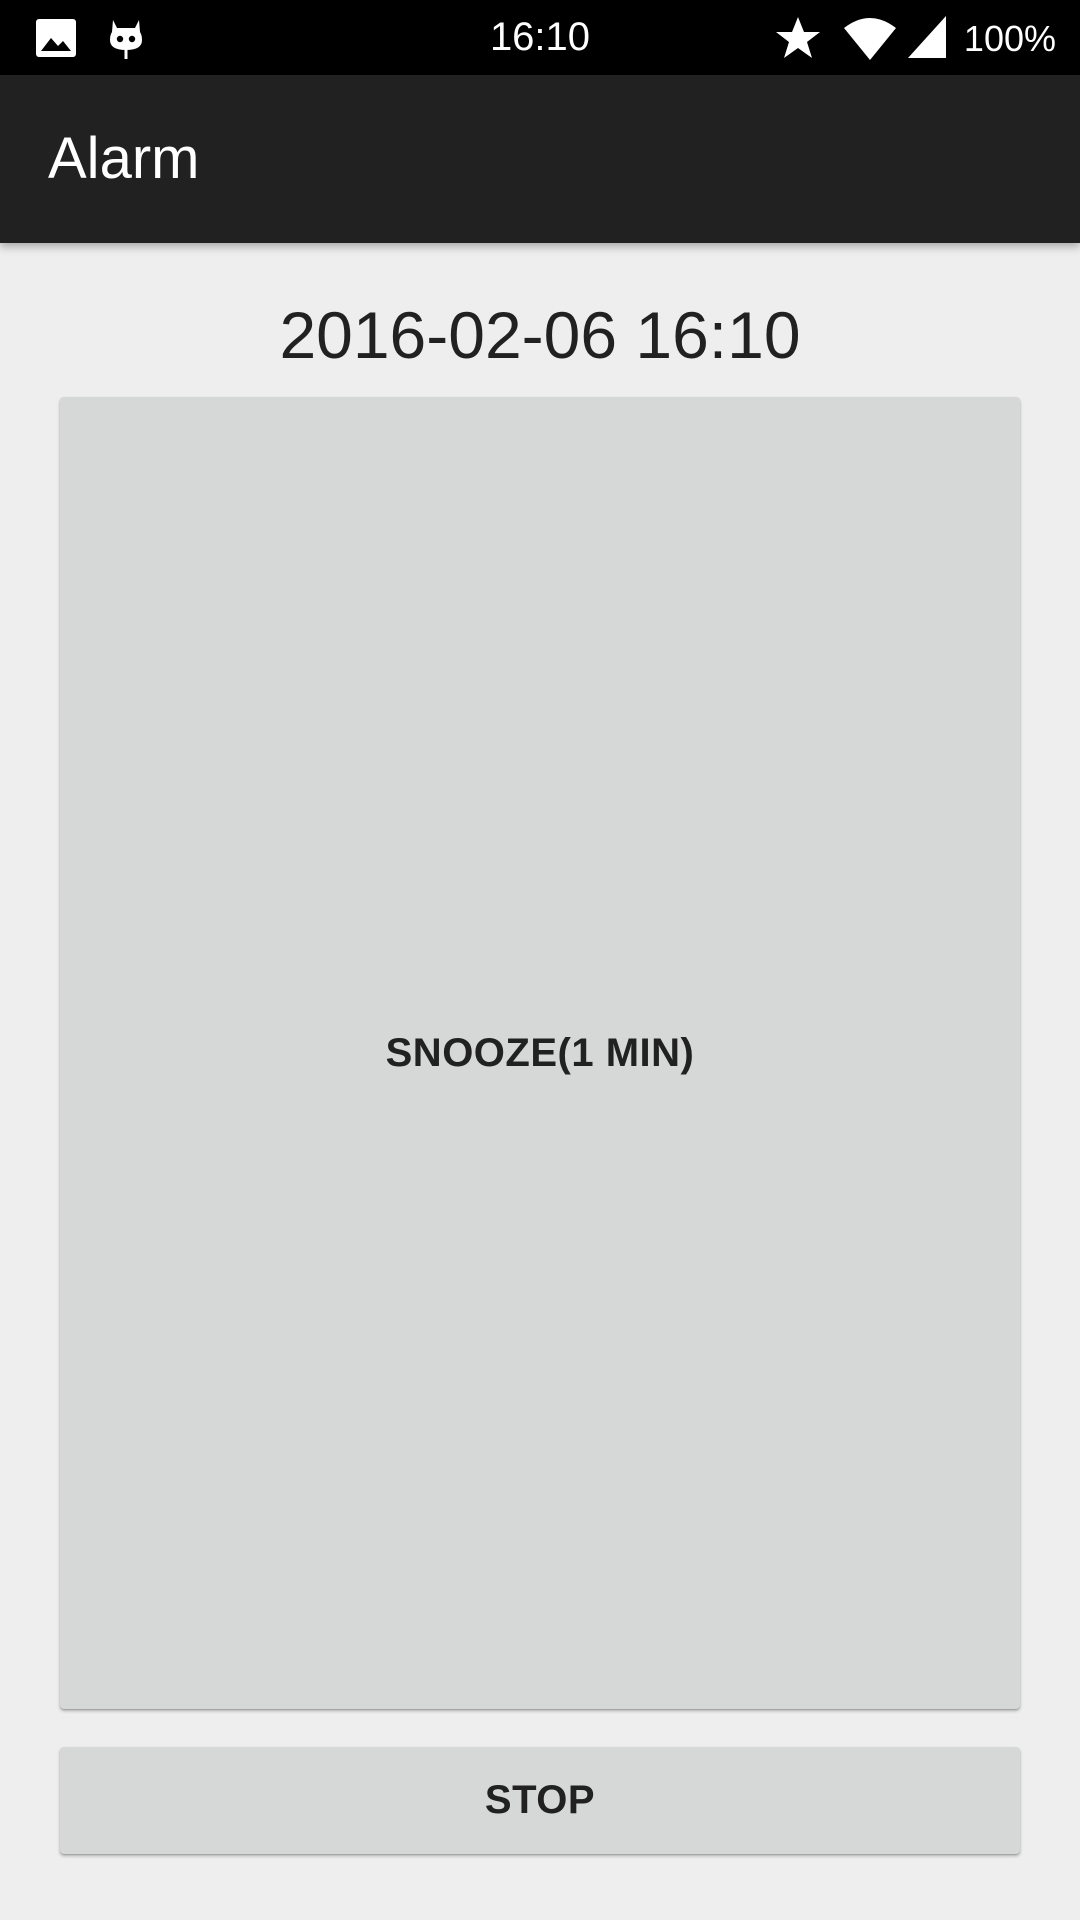  I want to click on alarm-datetime: 2016-02-06 16:10, so click(540, 335).